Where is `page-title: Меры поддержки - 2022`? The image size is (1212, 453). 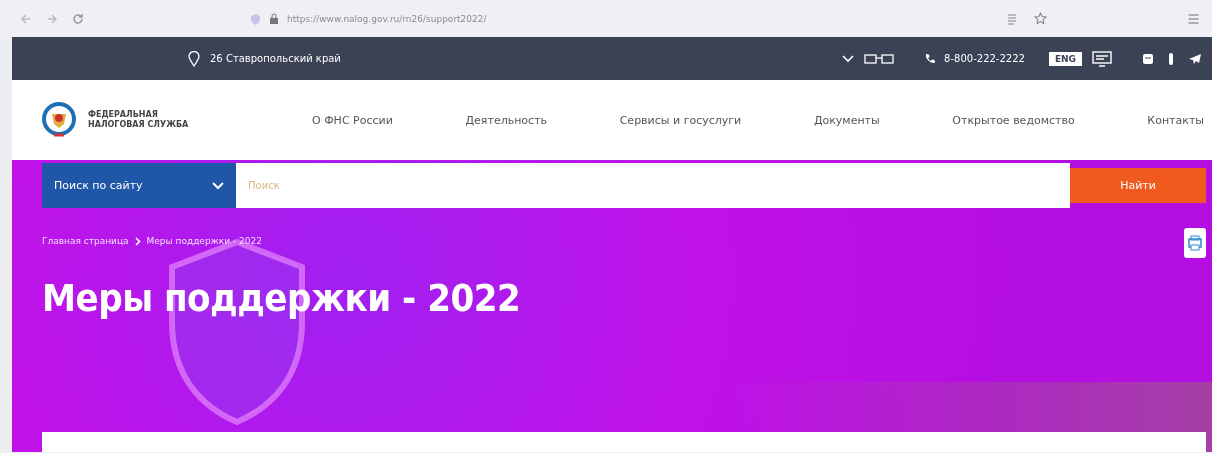 page-title: Меры поддержки - 2022 is located at coordinates (282, 298).